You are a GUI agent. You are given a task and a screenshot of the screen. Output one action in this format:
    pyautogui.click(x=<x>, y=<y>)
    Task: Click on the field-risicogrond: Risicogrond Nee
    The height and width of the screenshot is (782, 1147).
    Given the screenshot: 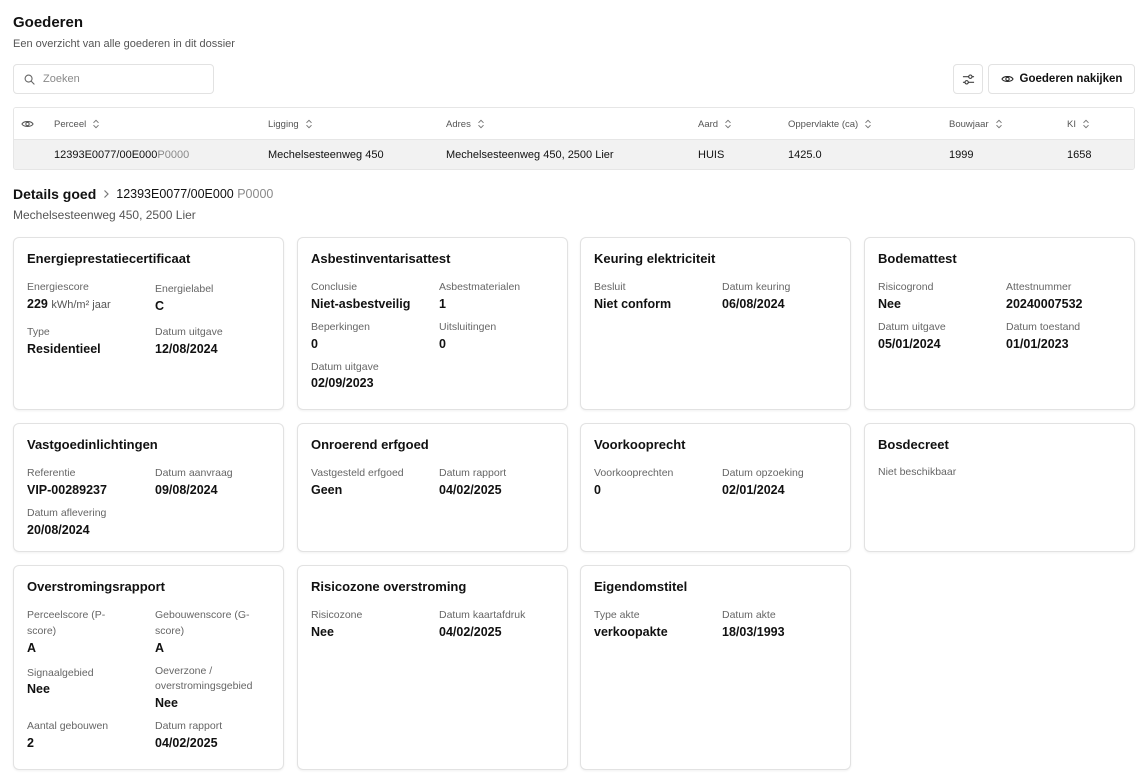 What is the action you would take?
    pyautogui.click(x=942, y=295)
    